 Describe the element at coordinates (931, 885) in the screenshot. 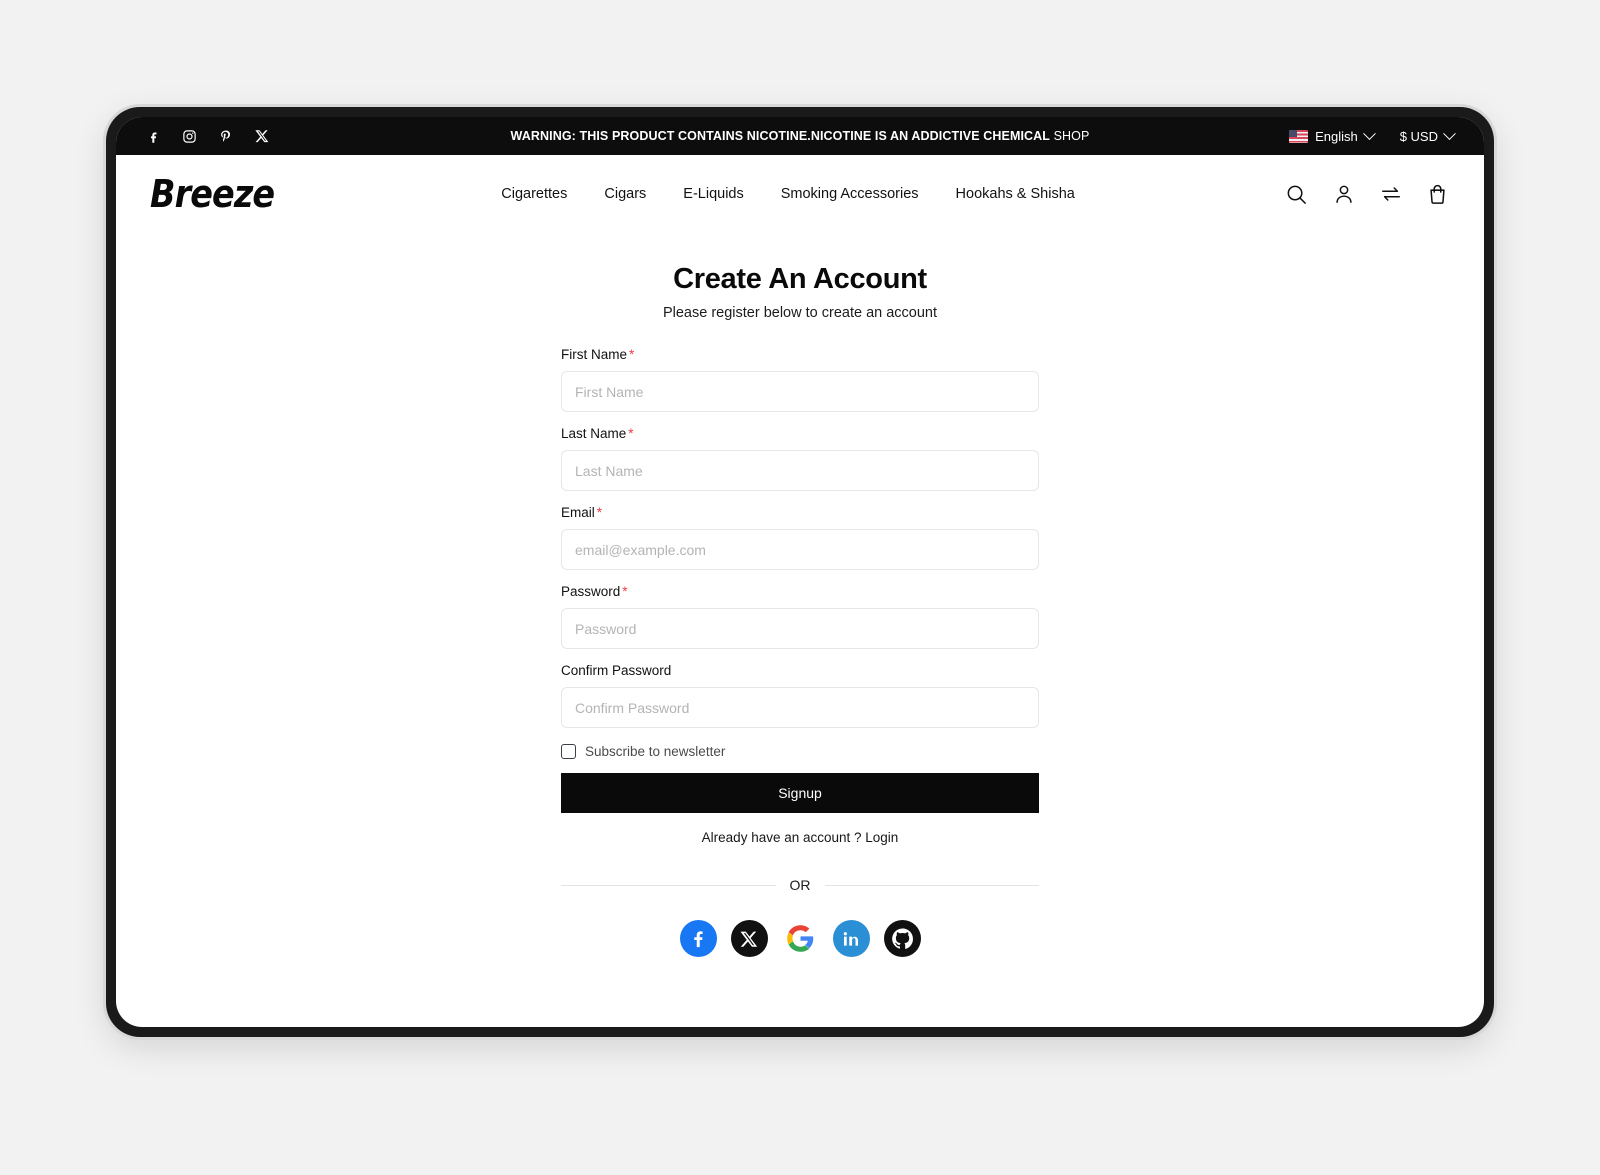

I see `divider-line-right` at that location.